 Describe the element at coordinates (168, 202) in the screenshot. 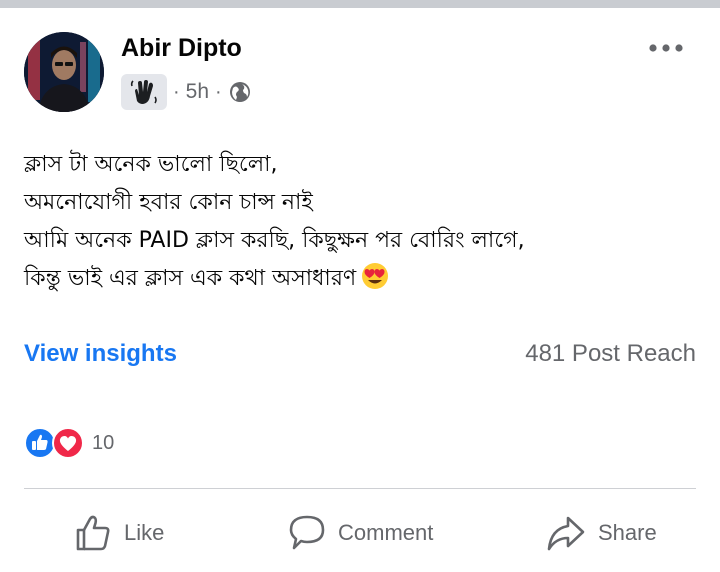

I see `post-line: অমনোযোগী হবার কোন চান্স নাই` at that location.